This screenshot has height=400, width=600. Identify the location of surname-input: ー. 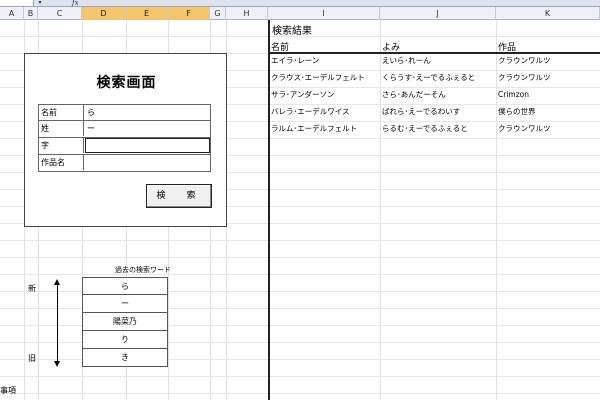
(147, 128).